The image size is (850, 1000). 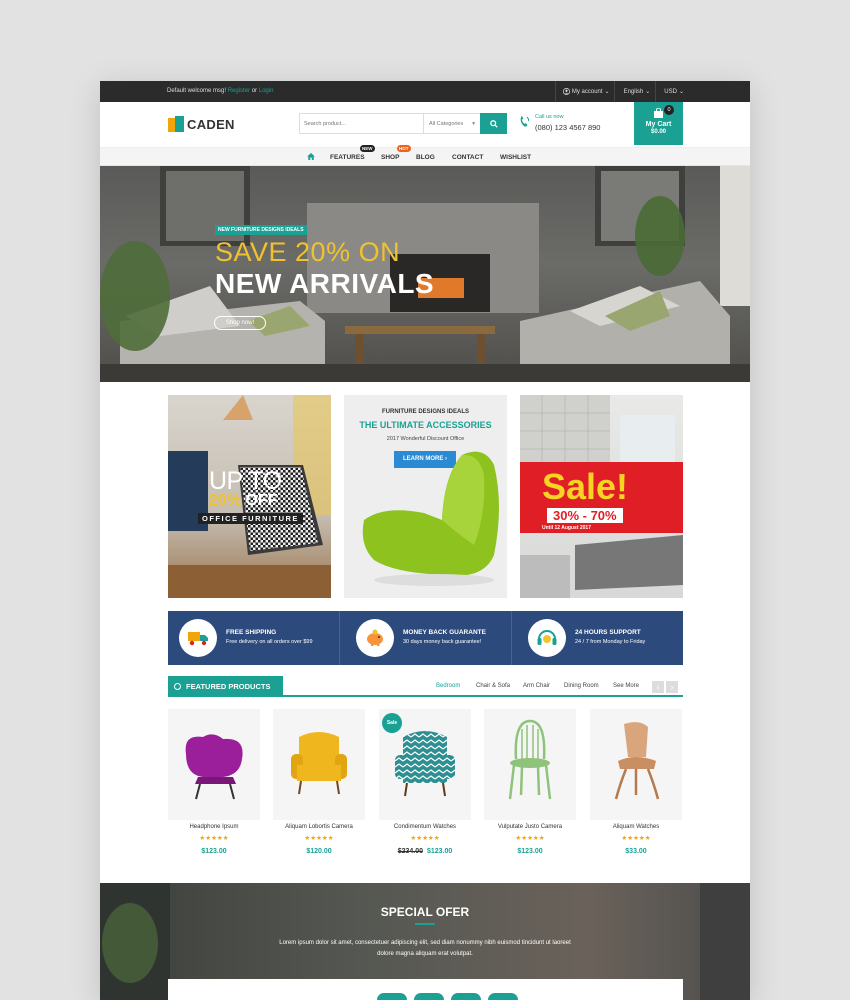 What do you see at coordinates (308, 252) in the screenshot?
I see `hero-heading-line1: SAVE 20% ON` at bounding box center [308, 252].